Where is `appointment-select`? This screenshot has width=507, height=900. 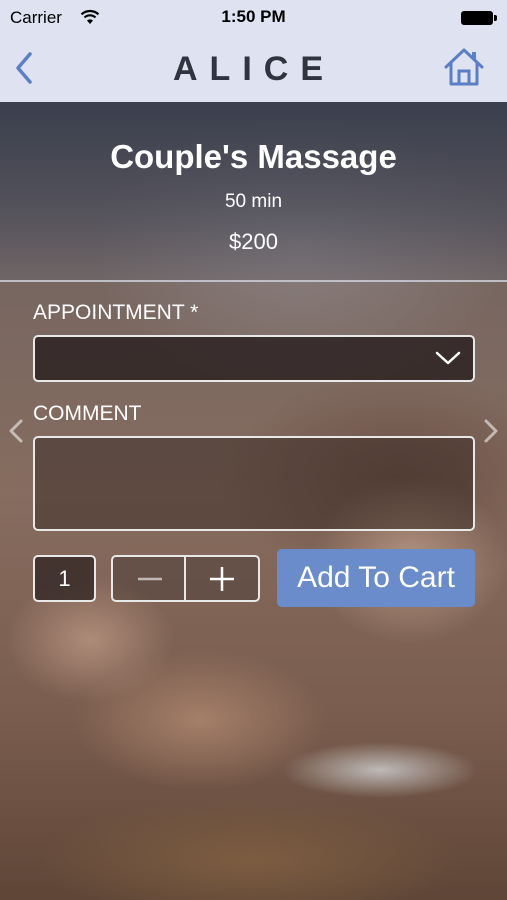 appointment-select is located at coordinates (254, 358).